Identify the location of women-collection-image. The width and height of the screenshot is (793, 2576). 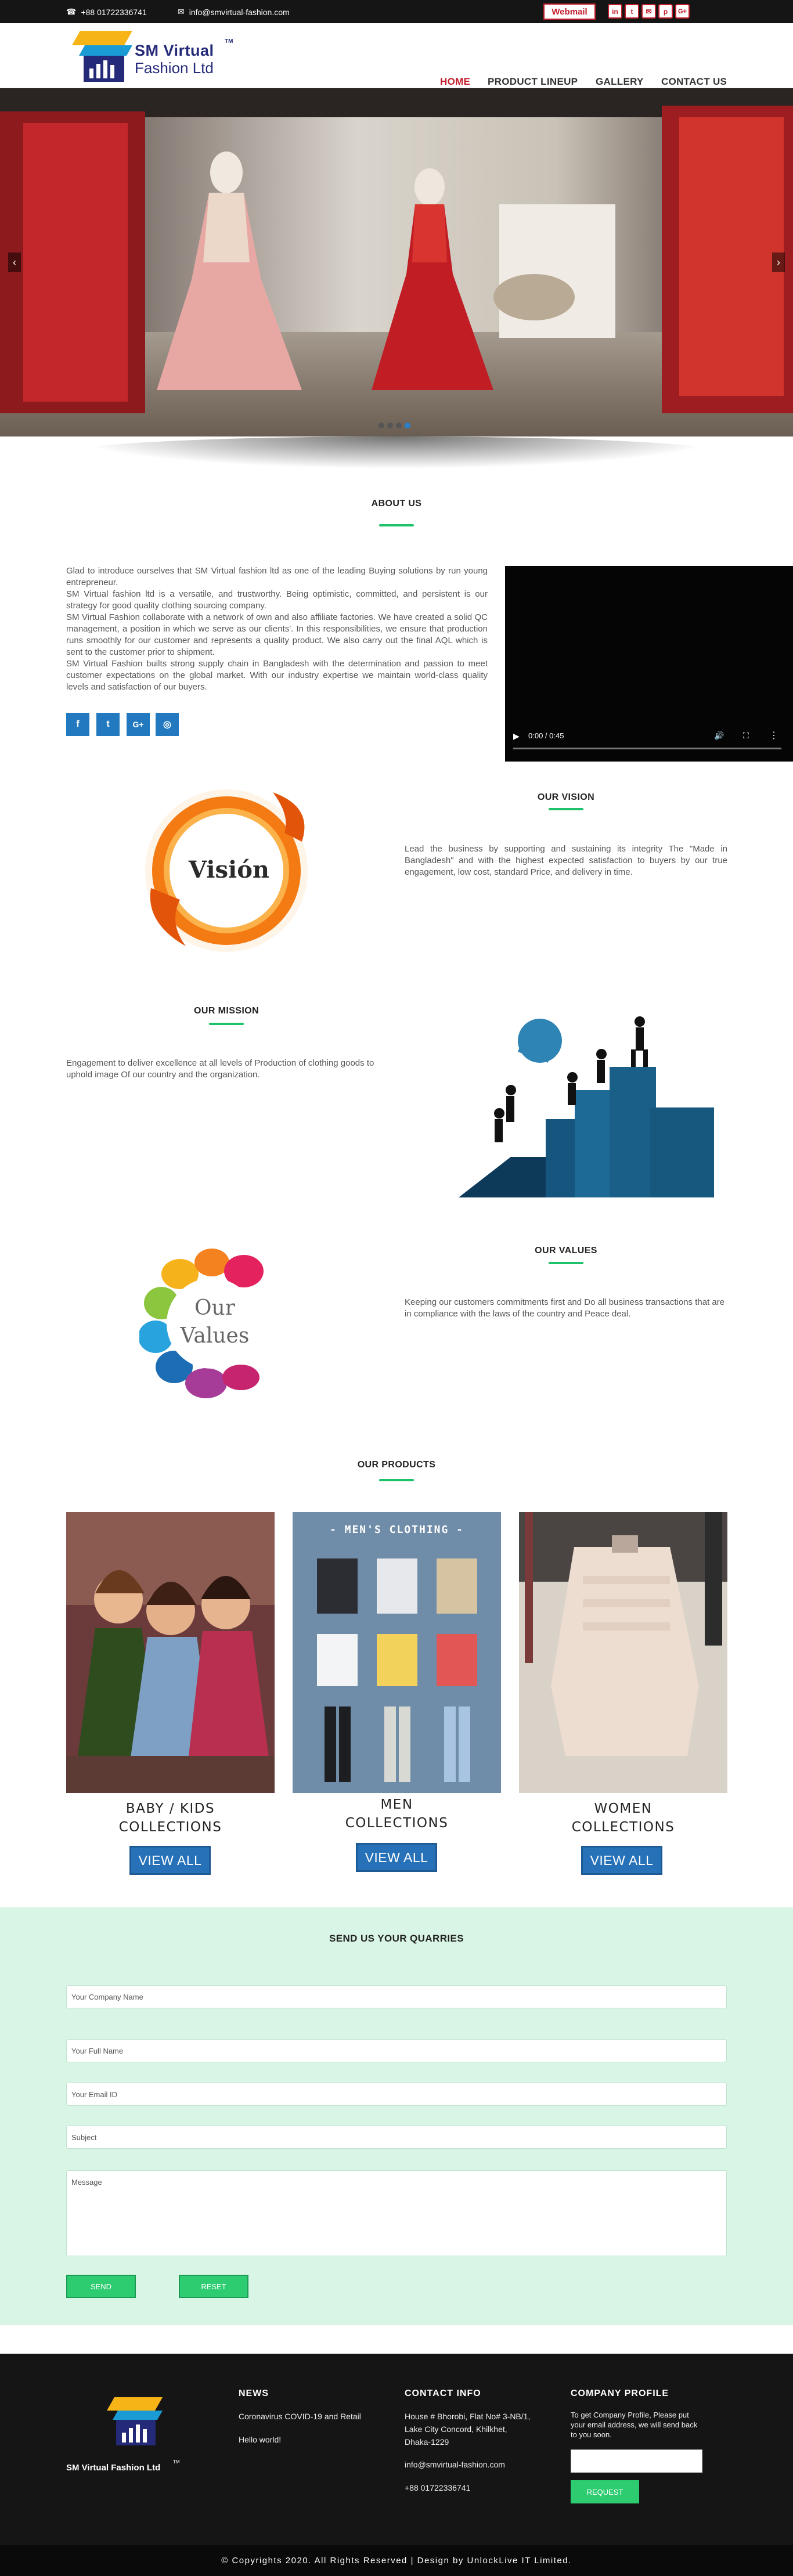
(623, 1652).